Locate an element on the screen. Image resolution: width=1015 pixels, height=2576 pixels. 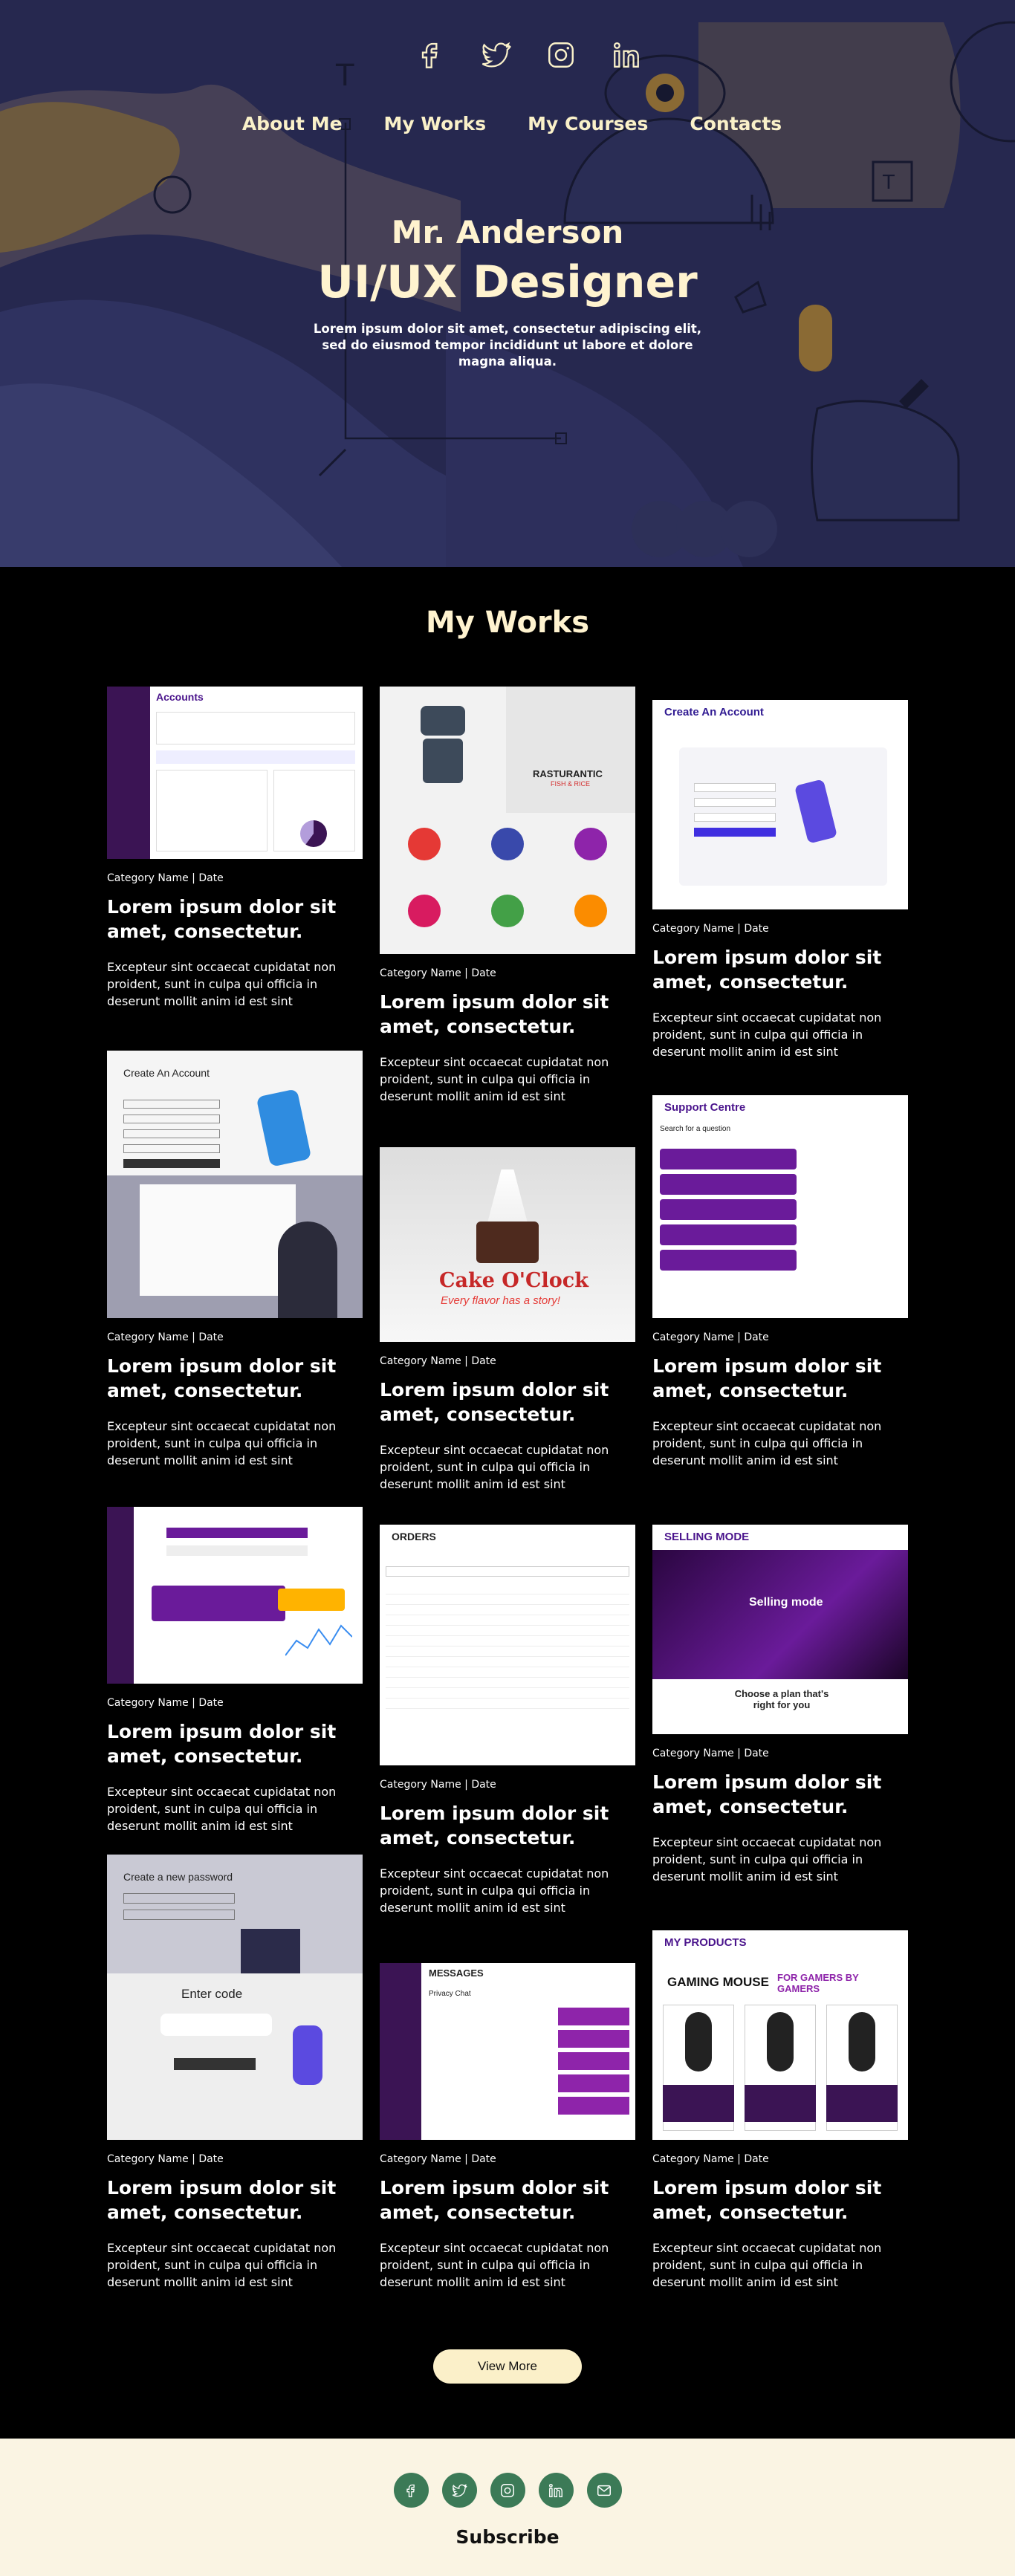
work-thumbnail-new-password: Create a new password Enter code is located at coordinates (235, 1997).